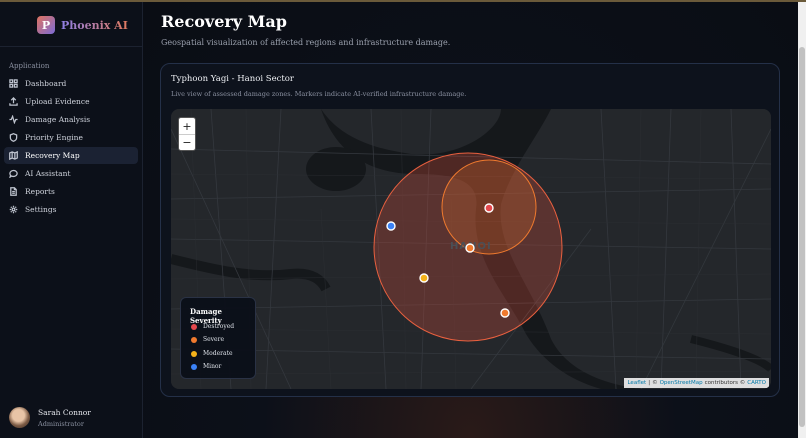 This screenshot has width=806, height=438. I want to click on card-title: Typhoon Yagi - Hanoi Sector, so click(232, 79).